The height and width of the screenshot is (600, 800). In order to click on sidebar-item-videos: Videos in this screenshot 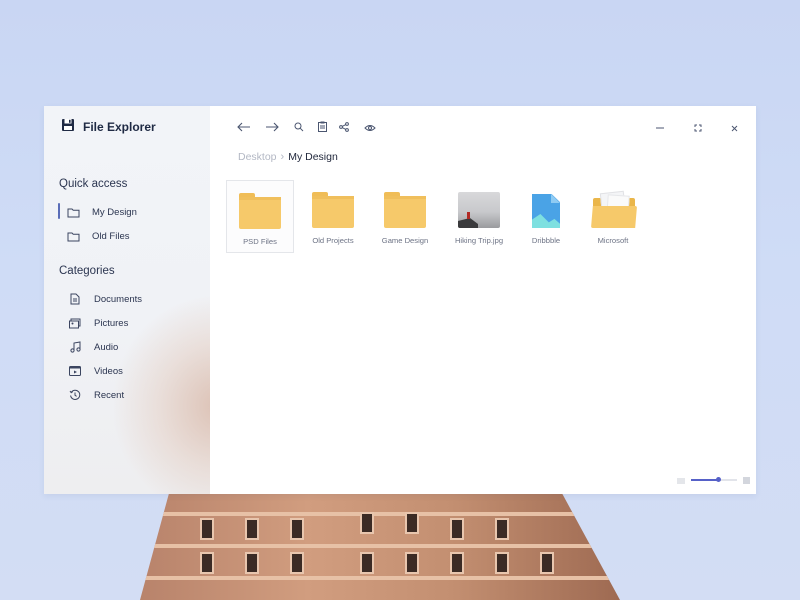, I will do `click(90, 371)`.